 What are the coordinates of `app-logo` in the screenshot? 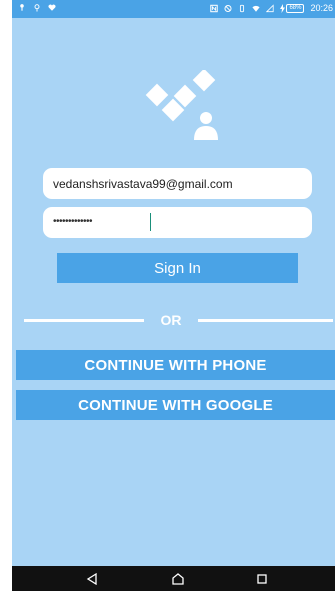 It's located at (181, 105).